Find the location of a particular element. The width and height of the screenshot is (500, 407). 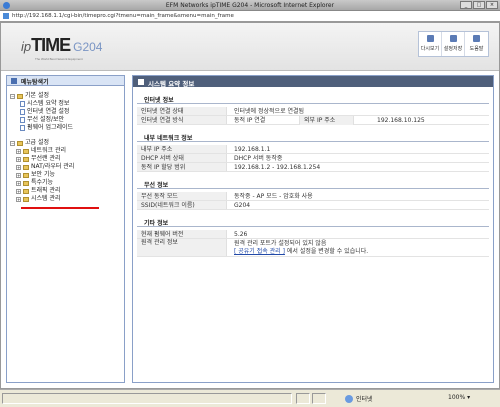

tree-item-firmware-upgrade: 펌웨어 업그레이드 is located at coordinates (67, 128).